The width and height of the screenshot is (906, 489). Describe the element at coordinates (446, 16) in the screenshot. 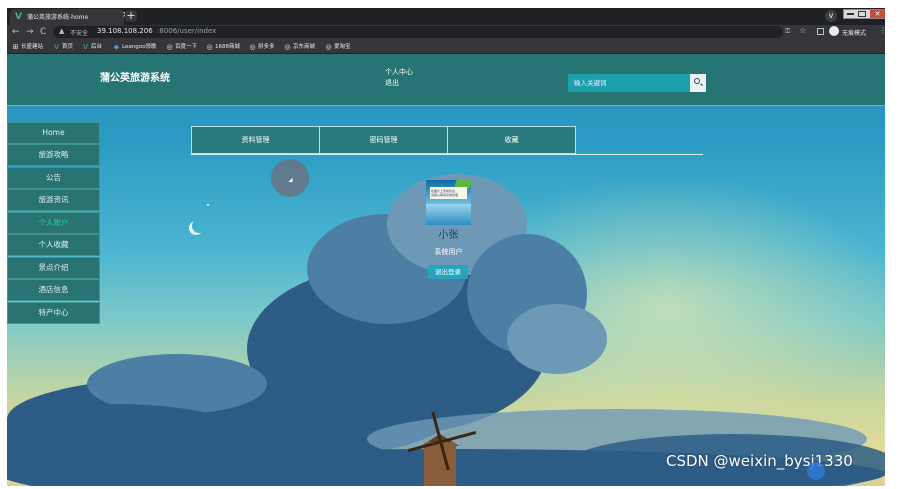

I see `tab-strip: V 蒲公英旅游系统-home × + v ✕` at that location.